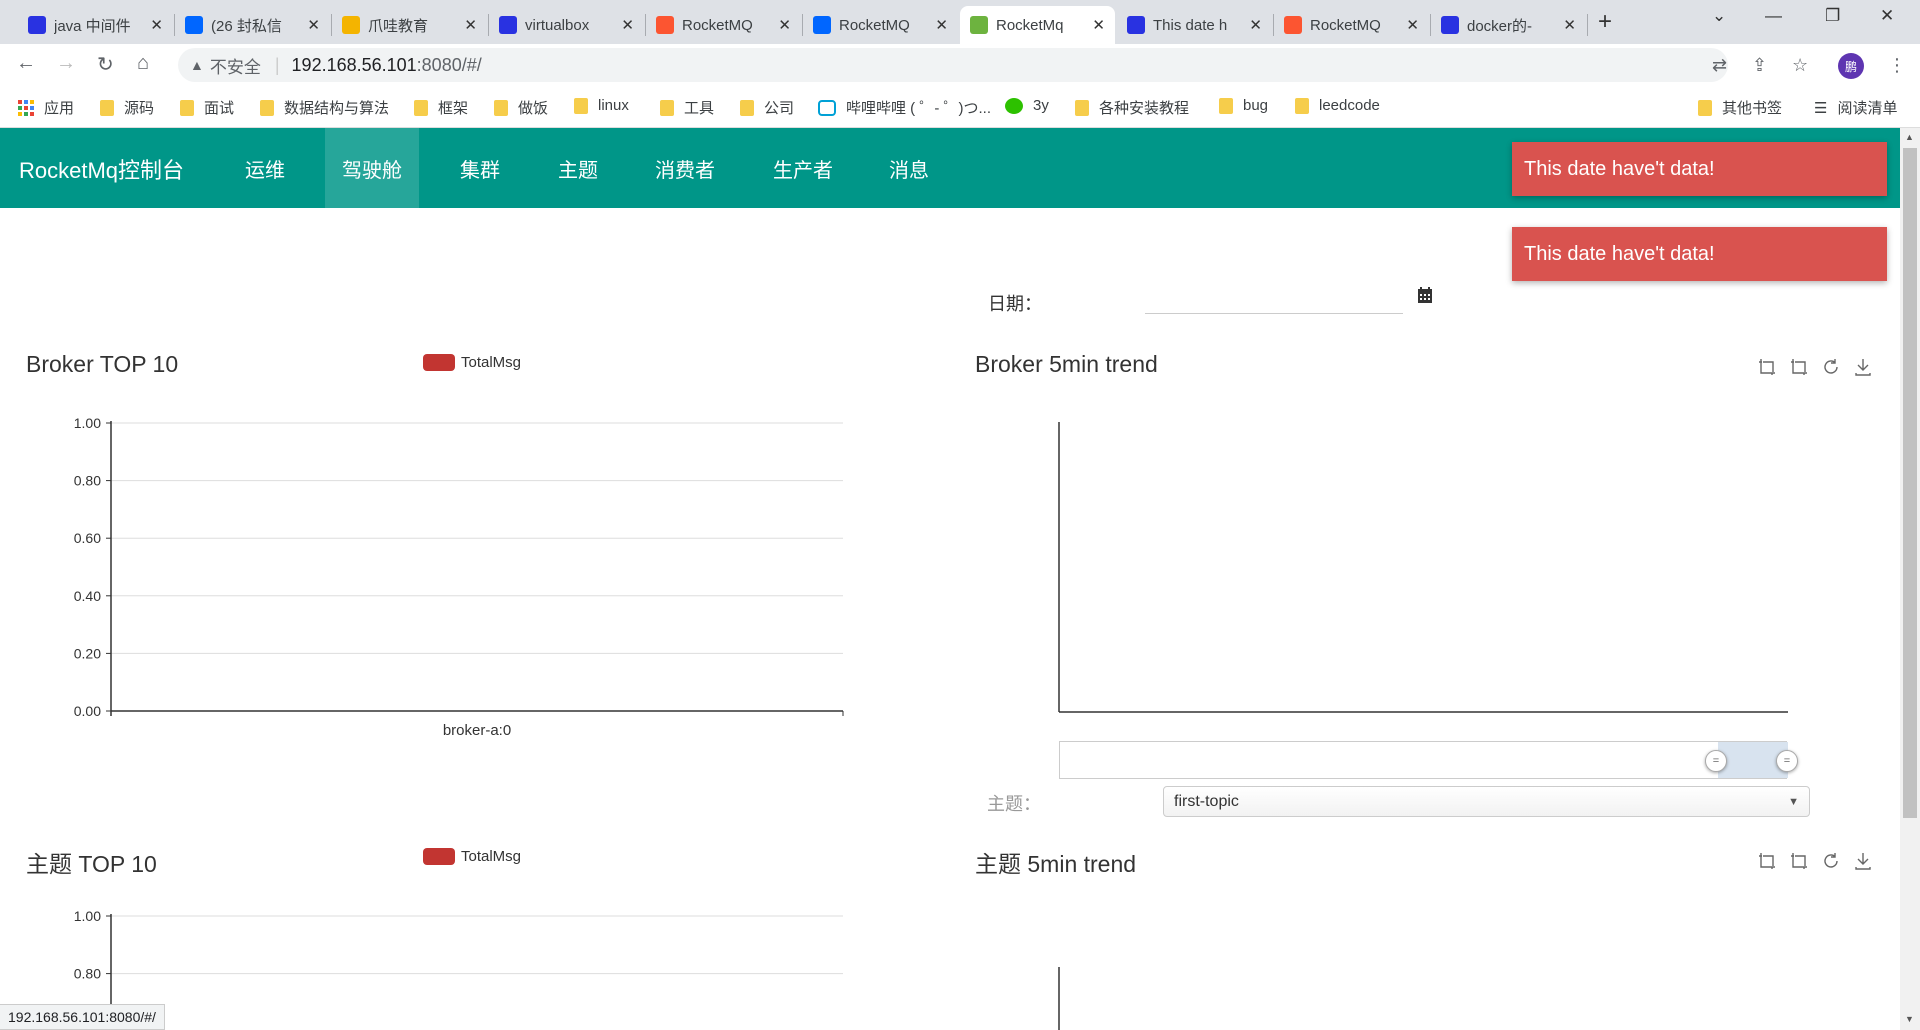  Describe the element at coordinates (1787, 761) in the screenshot. I see `slider-handle-right: =` at that location.